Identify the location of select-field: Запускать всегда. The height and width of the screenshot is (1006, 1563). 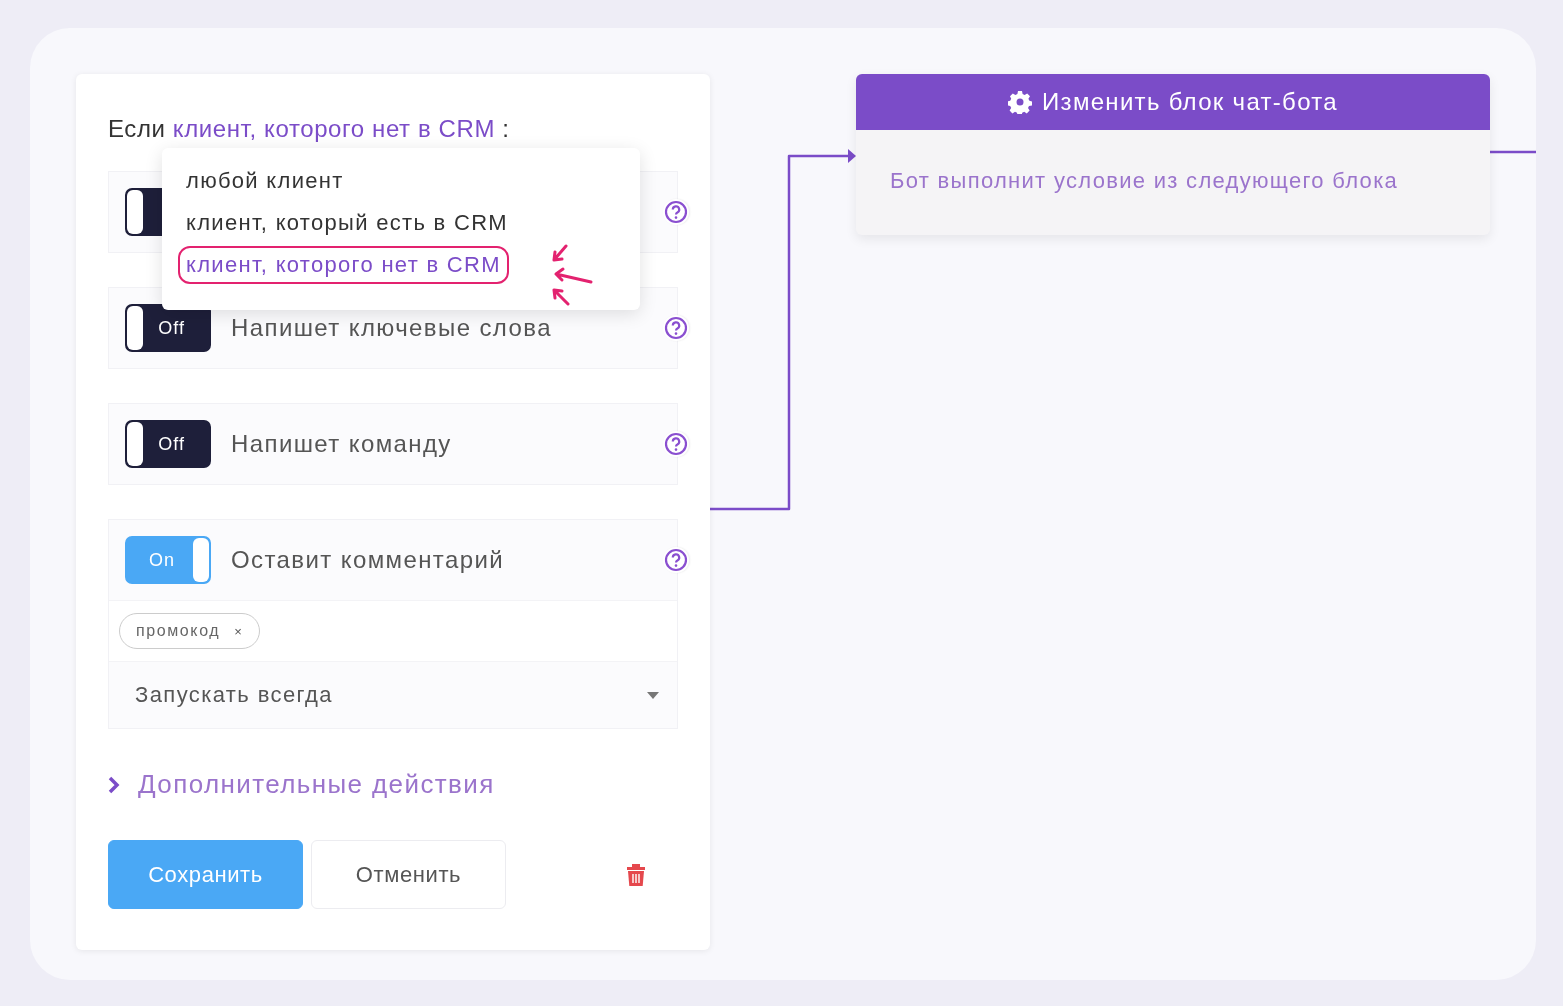
(393, 694).